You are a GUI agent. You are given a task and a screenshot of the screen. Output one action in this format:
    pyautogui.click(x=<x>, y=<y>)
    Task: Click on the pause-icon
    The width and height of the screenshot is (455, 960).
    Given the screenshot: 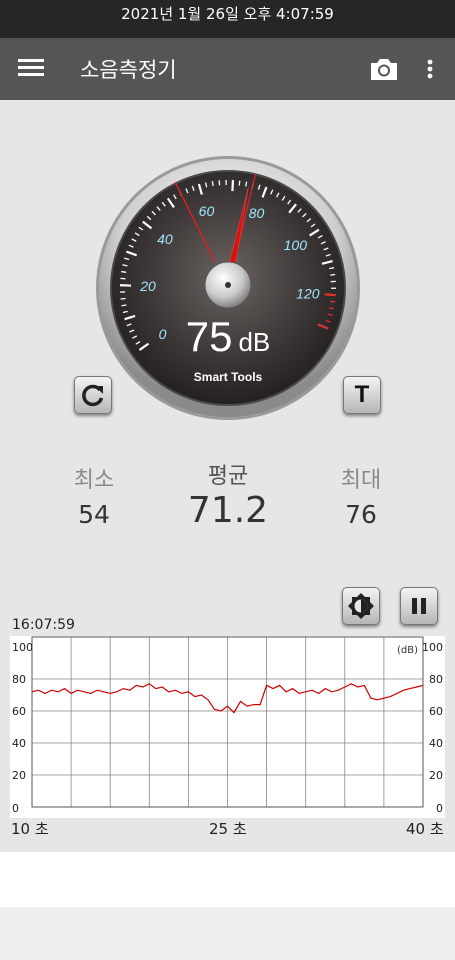 What is the action you would take?
    pyautogui.click(x=419, y=606)
    